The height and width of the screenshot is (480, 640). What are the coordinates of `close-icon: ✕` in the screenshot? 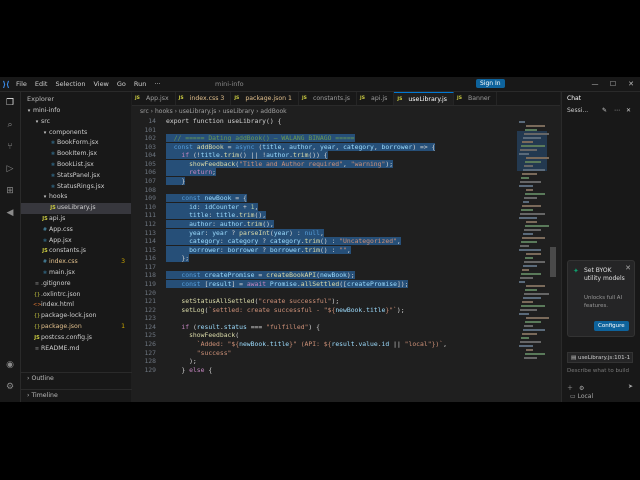 It's located at (628, 111).